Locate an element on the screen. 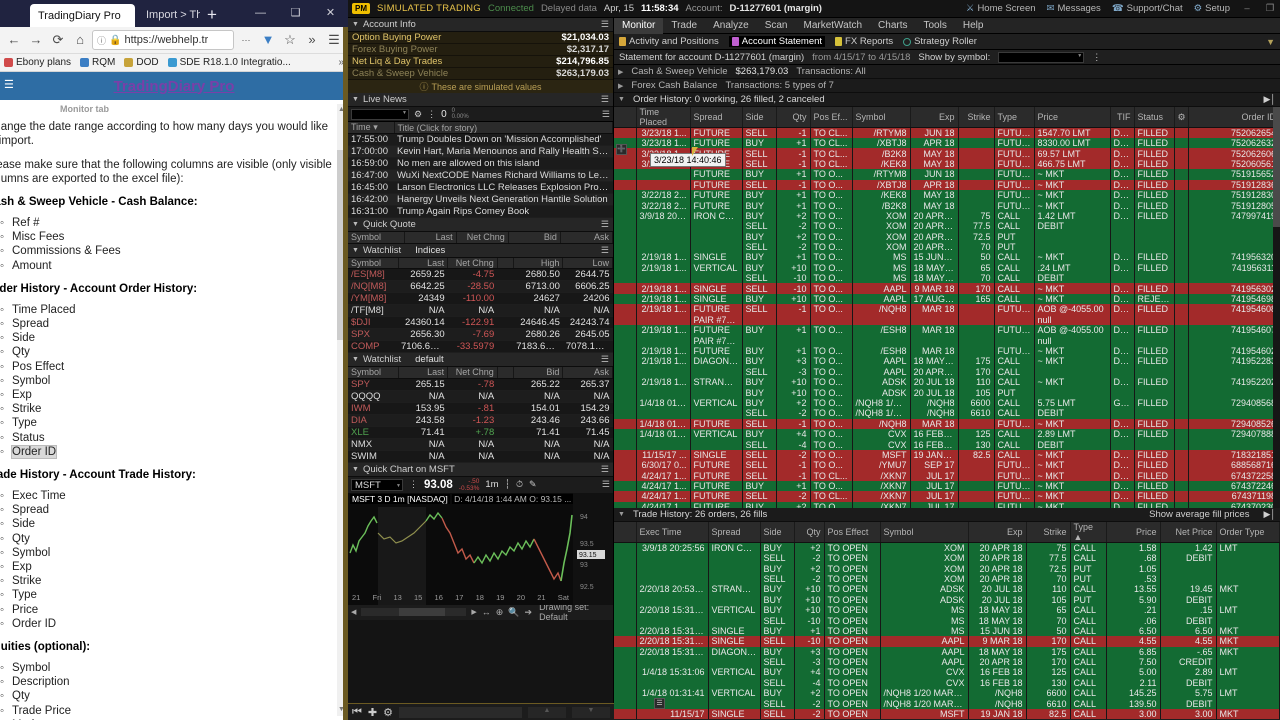 The height and width of the screenshot is (720, 1280). bookmark-1: RQM is located at coordinates (97, 62).